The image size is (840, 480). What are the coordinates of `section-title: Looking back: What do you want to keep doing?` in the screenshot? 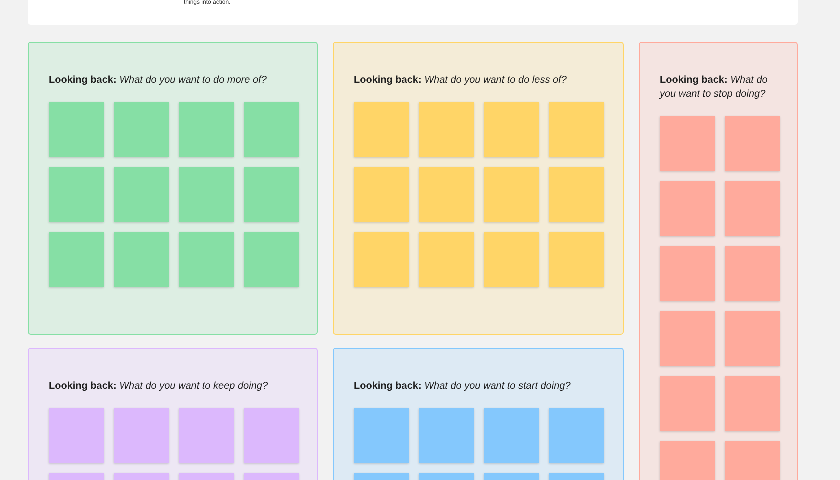 It's located at (159, 387).